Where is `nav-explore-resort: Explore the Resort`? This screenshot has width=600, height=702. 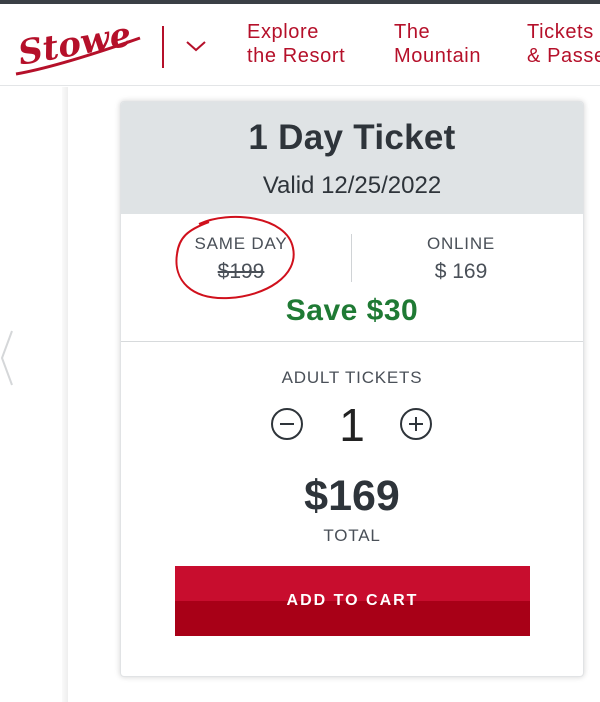 nav-explore-resort: Explore the Resort is located at coordinates (296, 44).